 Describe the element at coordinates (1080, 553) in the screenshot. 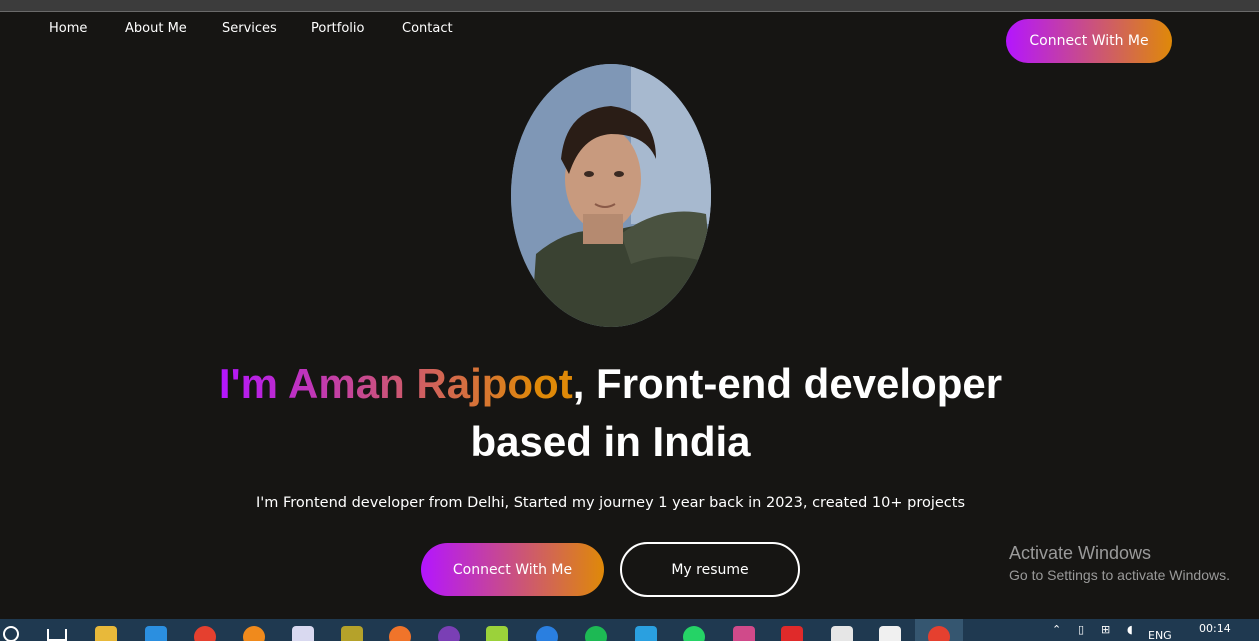

I see `watermark-title: Activate Windows` at that location.